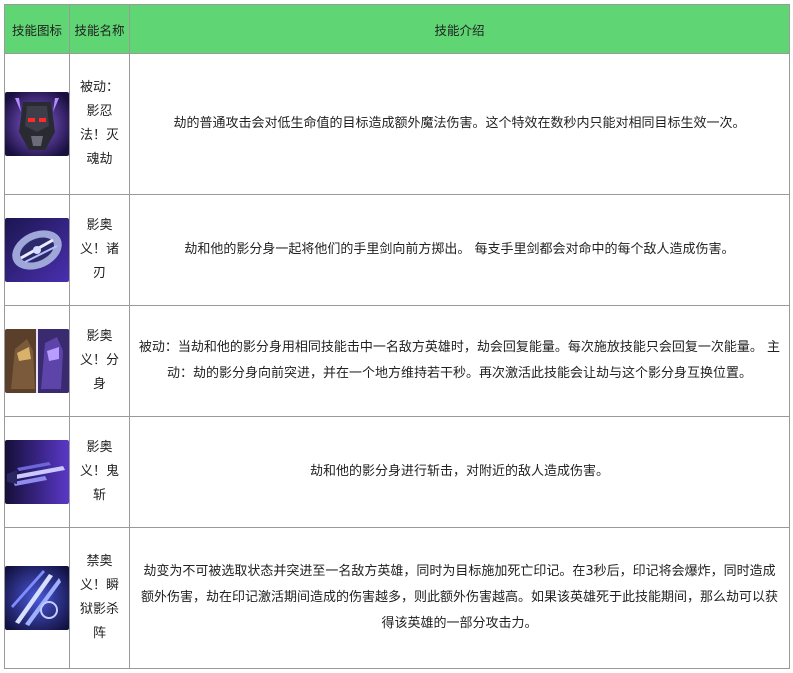 The height and width of the screenshot is (673, 793). What do you see at coordinates (99, 472) in the screenshot?
I see `skill-name: 影奥义！鬼斩` at bounding box center [99, 472].